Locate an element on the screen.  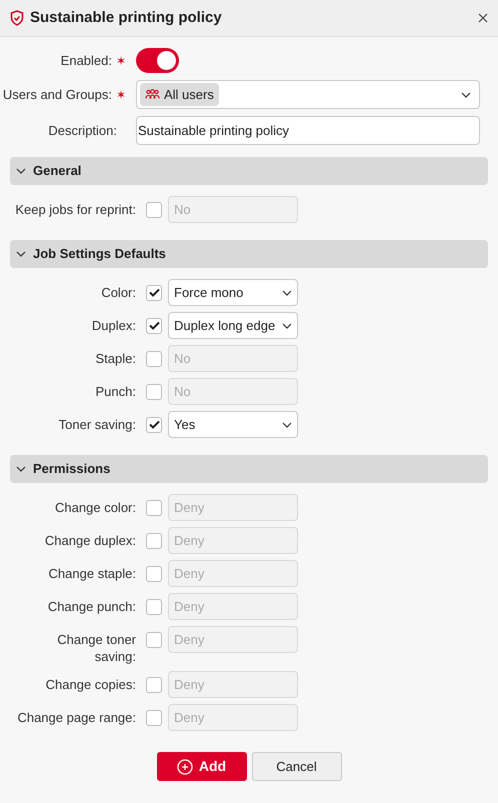
field-label: Color: is located at coordinates (118, 292).